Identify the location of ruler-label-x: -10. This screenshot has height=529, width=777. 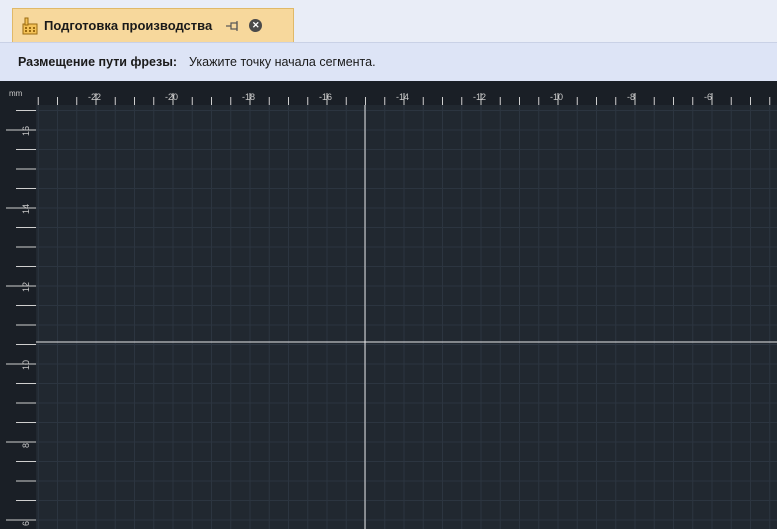
(556, 97).